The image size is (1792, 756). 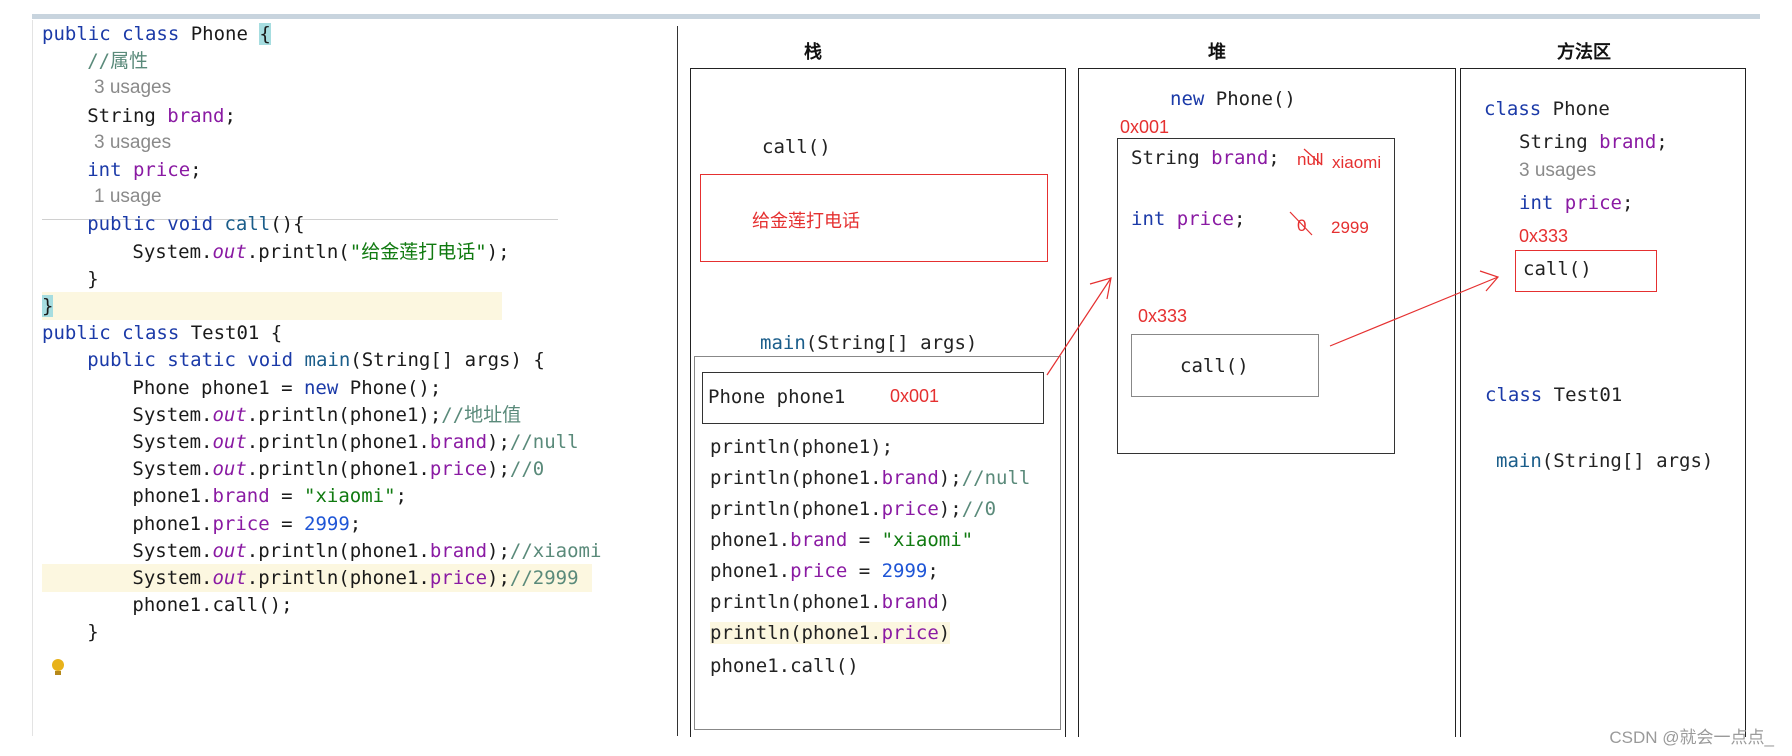 What do you see at coordinates (1079, 326) in the screenshot?
I see `ref-arrow-stack-heap` at bounding box center [1079, 326].